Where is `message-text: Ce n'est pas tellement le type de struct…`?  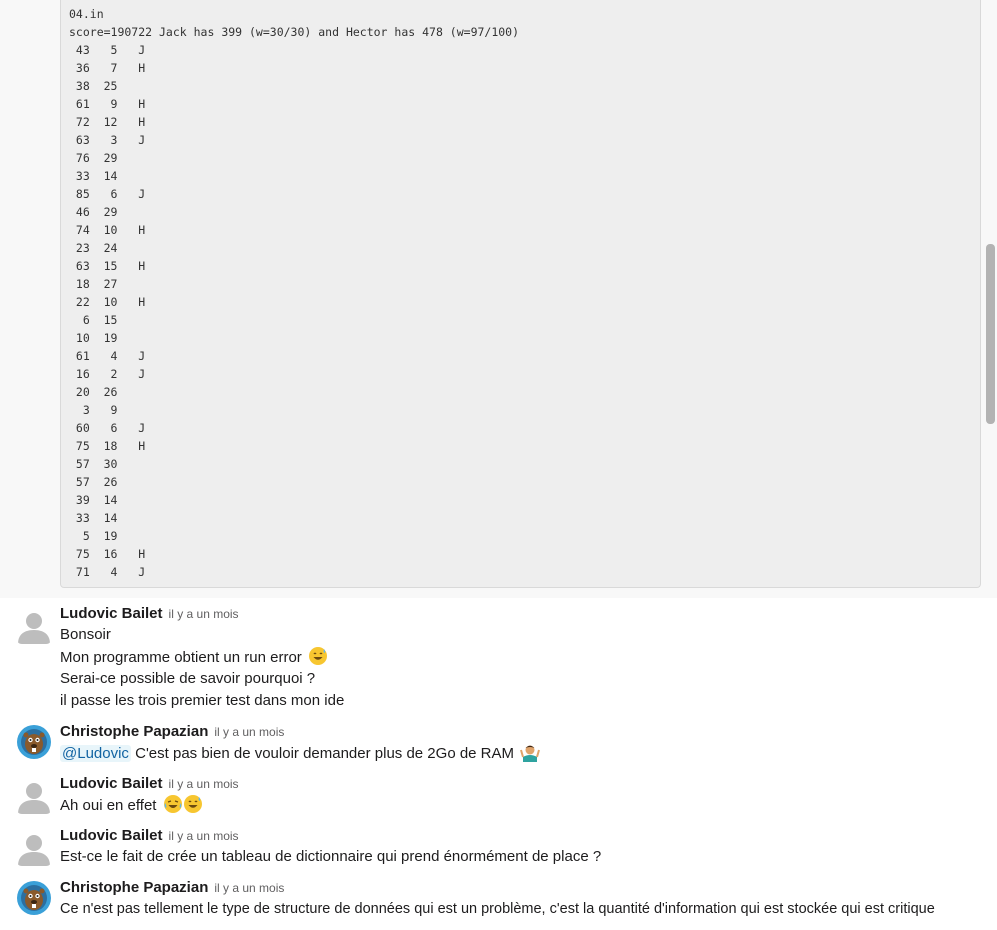
message-text: Ce n'est pas tellement le type de struct… is located at coordinates (497, 909).